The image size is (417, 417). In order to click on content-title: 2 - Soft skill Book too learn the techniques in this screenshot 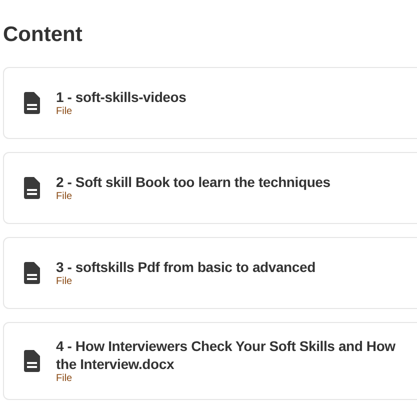, I will do `click(194, 182)`.